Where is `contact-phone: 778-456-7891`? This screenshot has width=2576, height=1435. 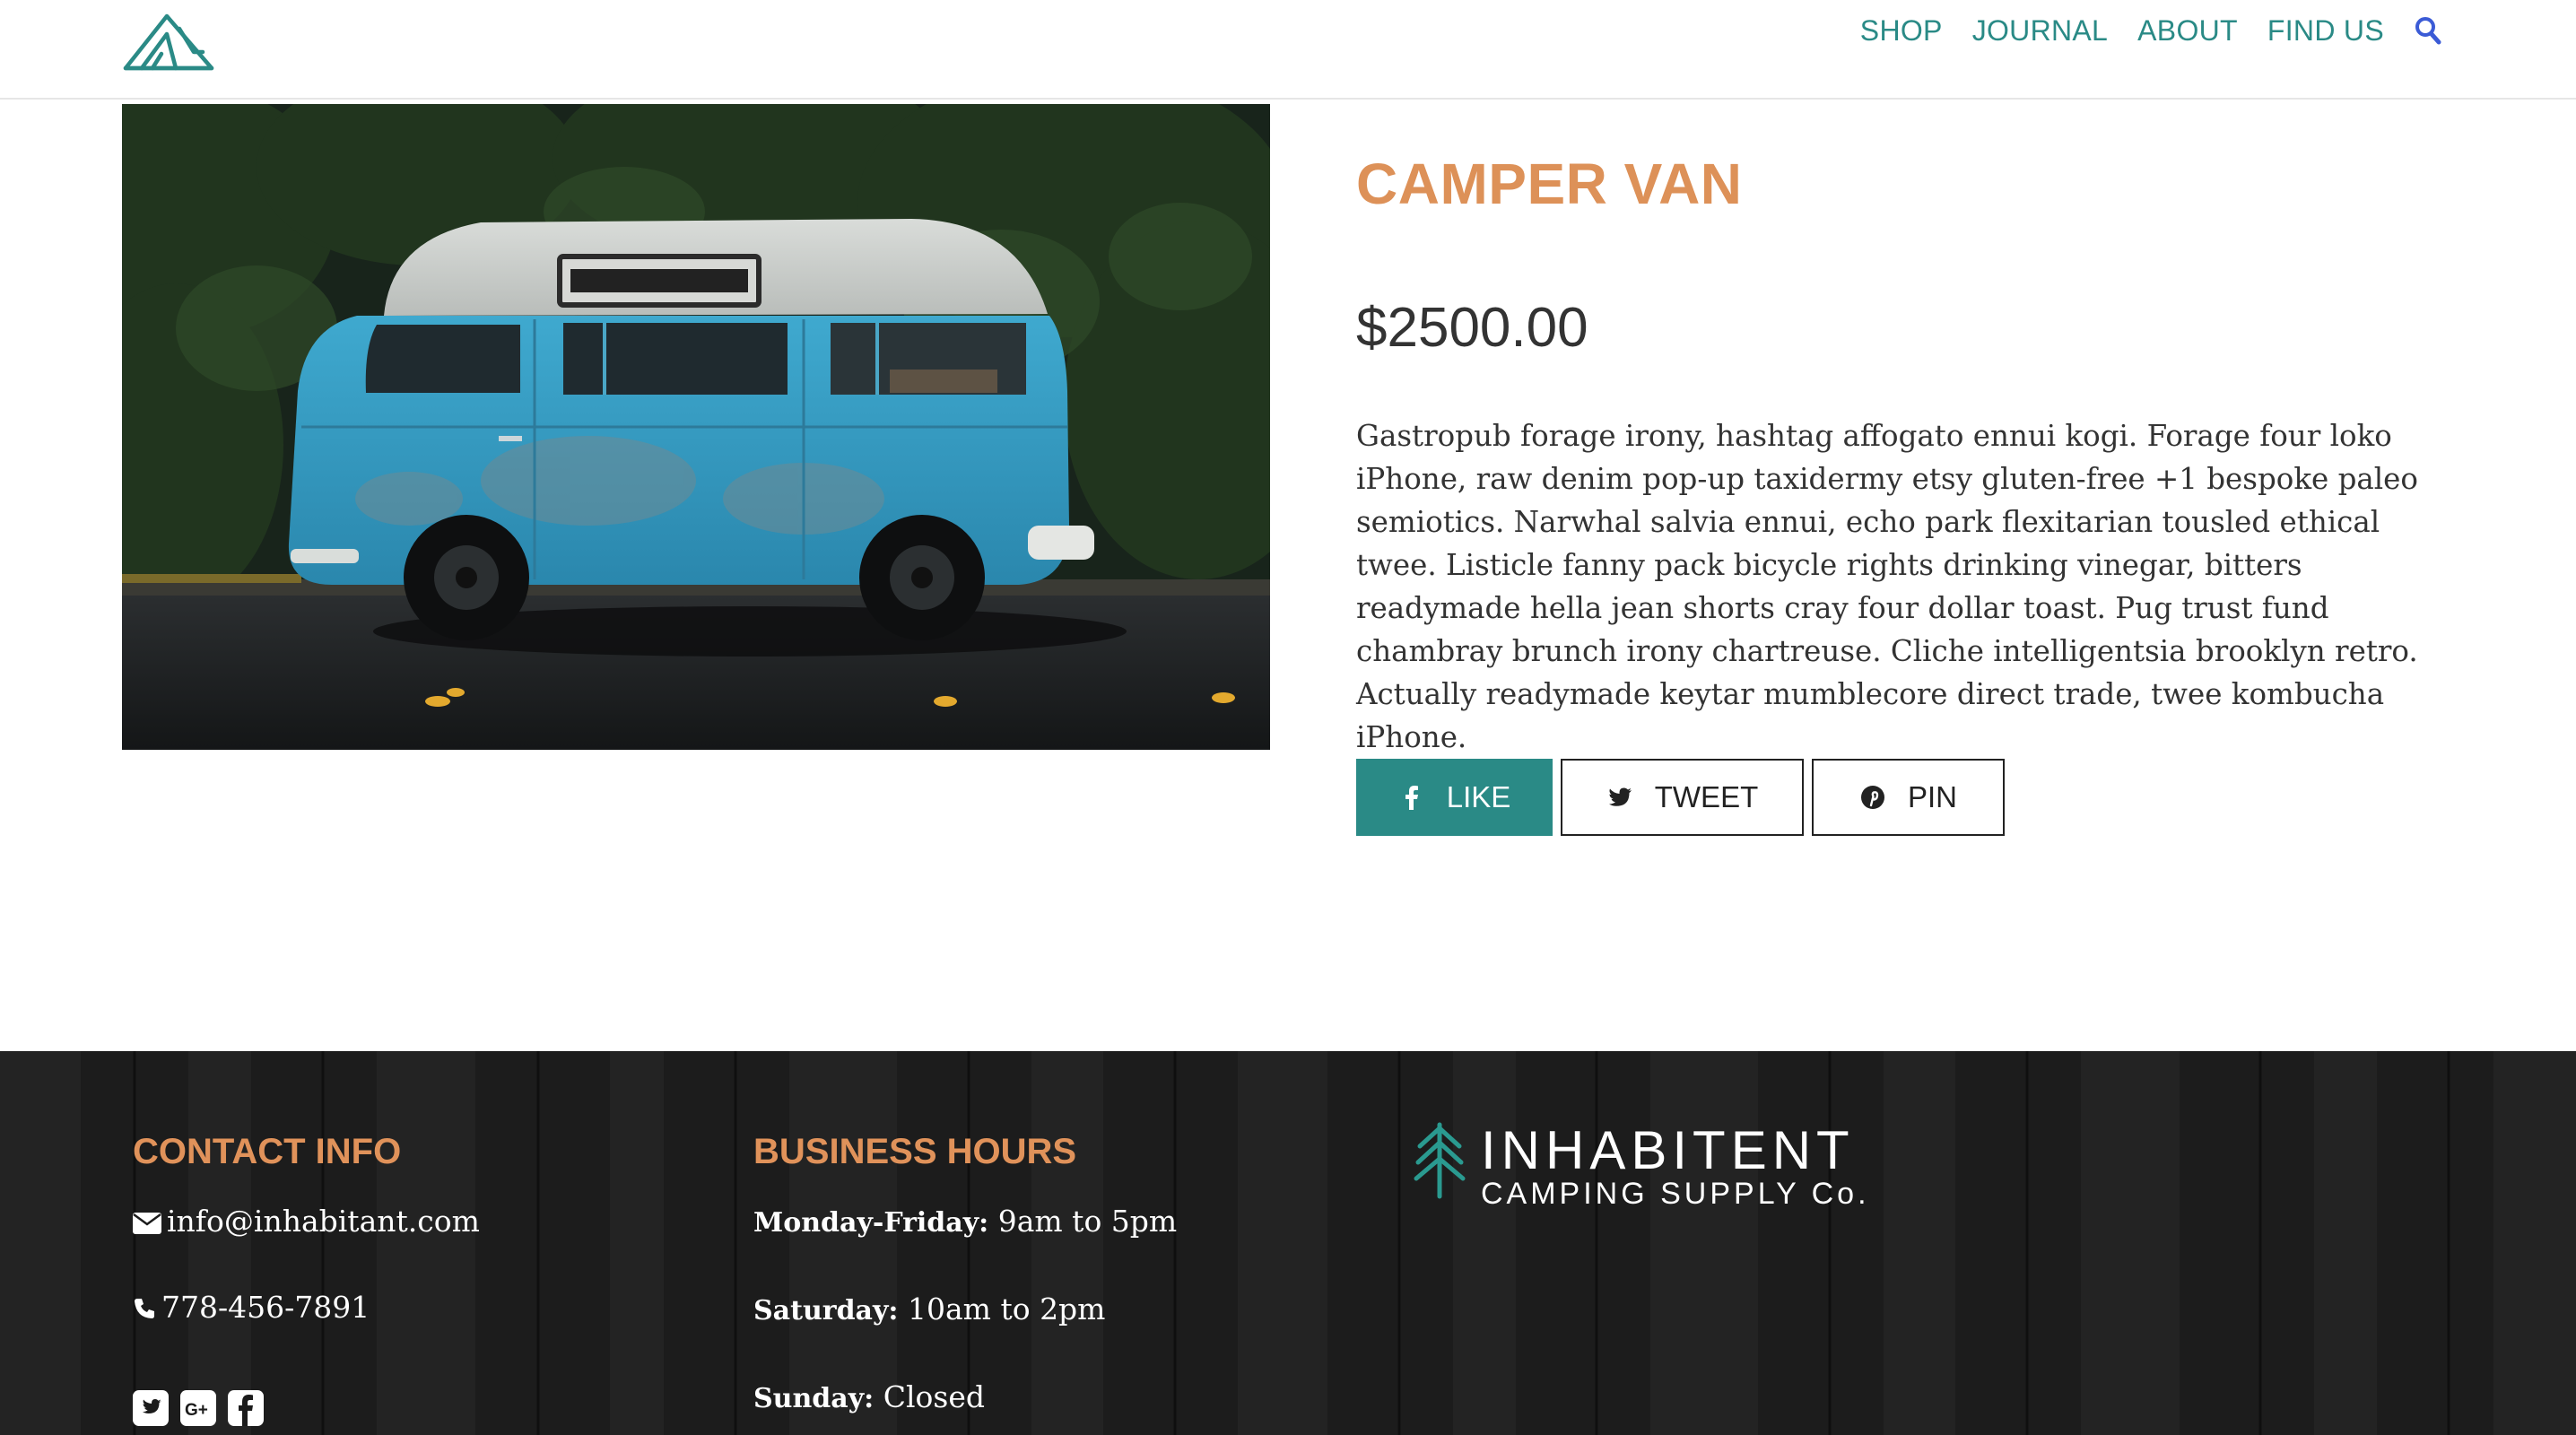 contact-phone: 778-456-7891 is located at coordinates (251, 1308).